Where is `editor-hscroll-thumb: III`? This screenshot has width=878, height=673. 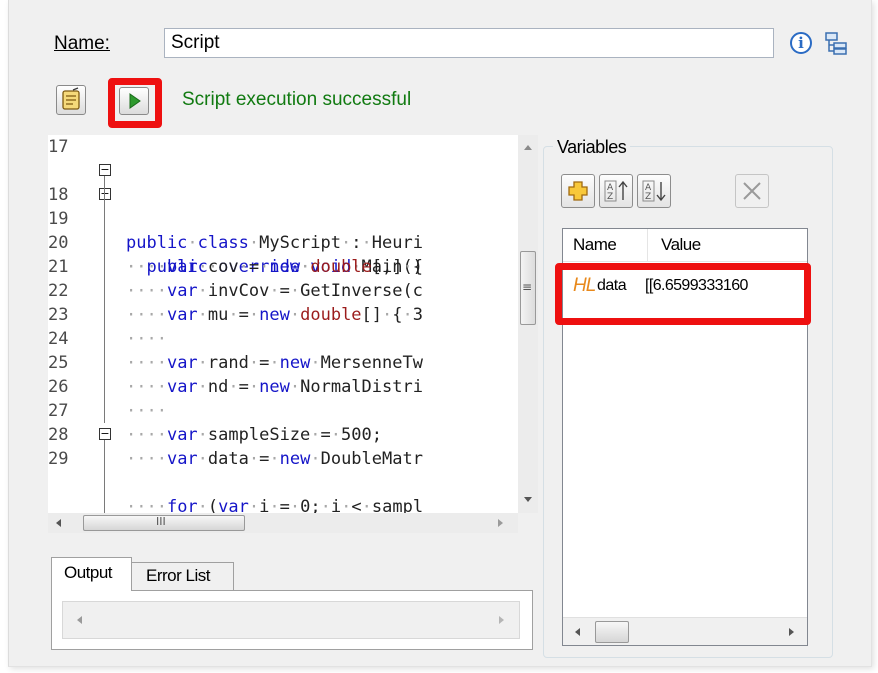 editor-hscroll-thumb: III is located at coordinates (164, 523).